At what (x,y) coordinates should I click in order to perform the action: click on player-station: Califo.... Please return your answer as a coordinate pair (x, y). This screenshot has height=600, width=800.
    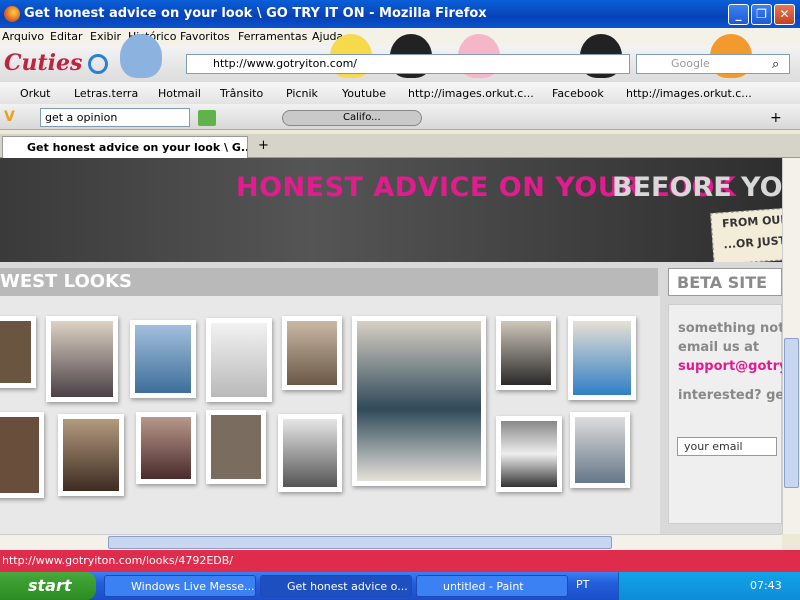
    Looking at the image, I should click on (362, 117).